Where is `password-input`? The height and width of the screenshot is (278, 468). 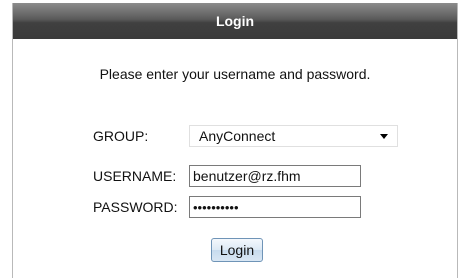 password-input is located at coordinates (275, 207).